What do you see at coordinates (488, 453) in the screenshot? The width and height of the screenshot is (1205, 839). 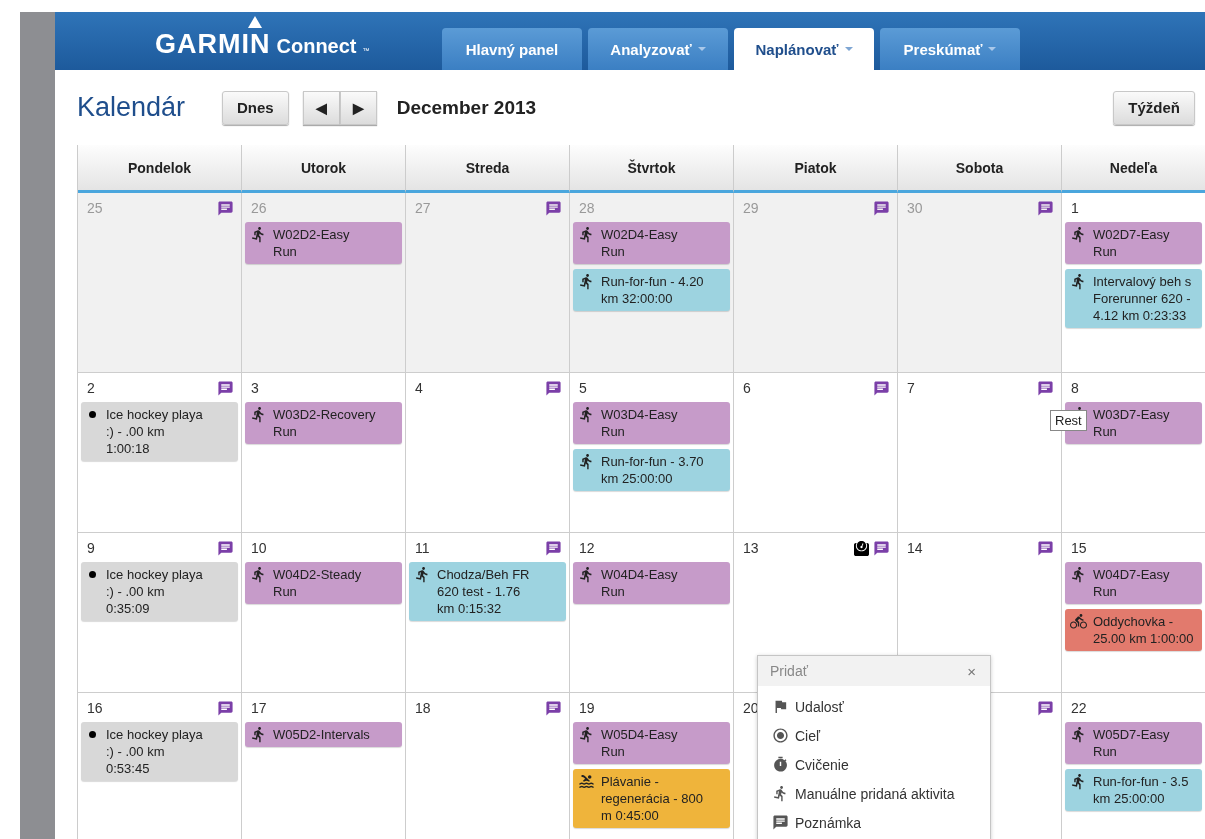 I see `day-cell: 4` at bounding box center [488, 453].